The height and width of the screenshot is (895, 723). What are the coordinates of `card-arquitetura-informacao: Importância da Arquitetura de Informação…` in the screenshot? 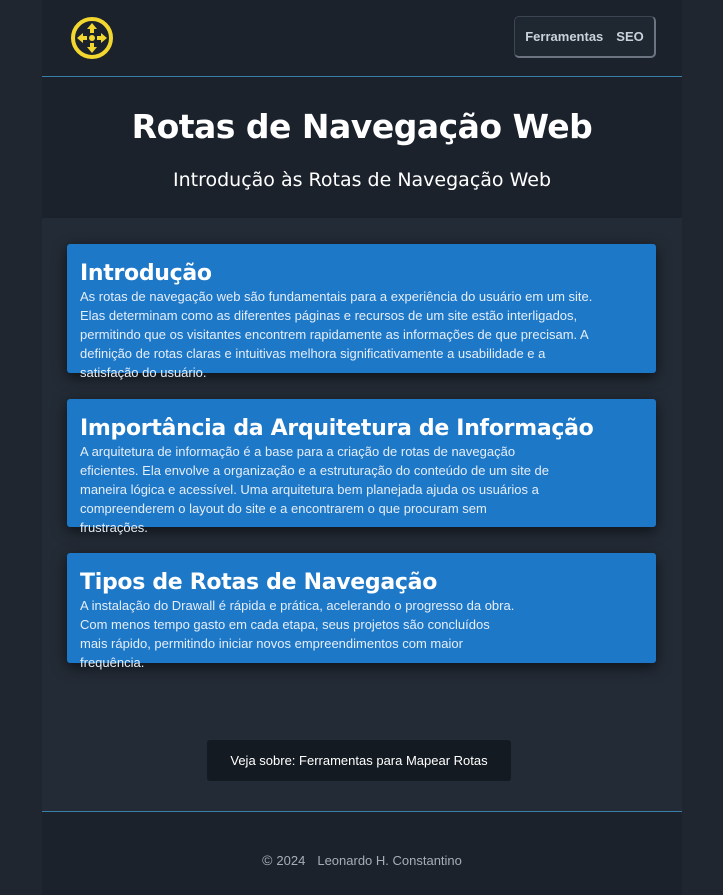 It's located at (361, 467).